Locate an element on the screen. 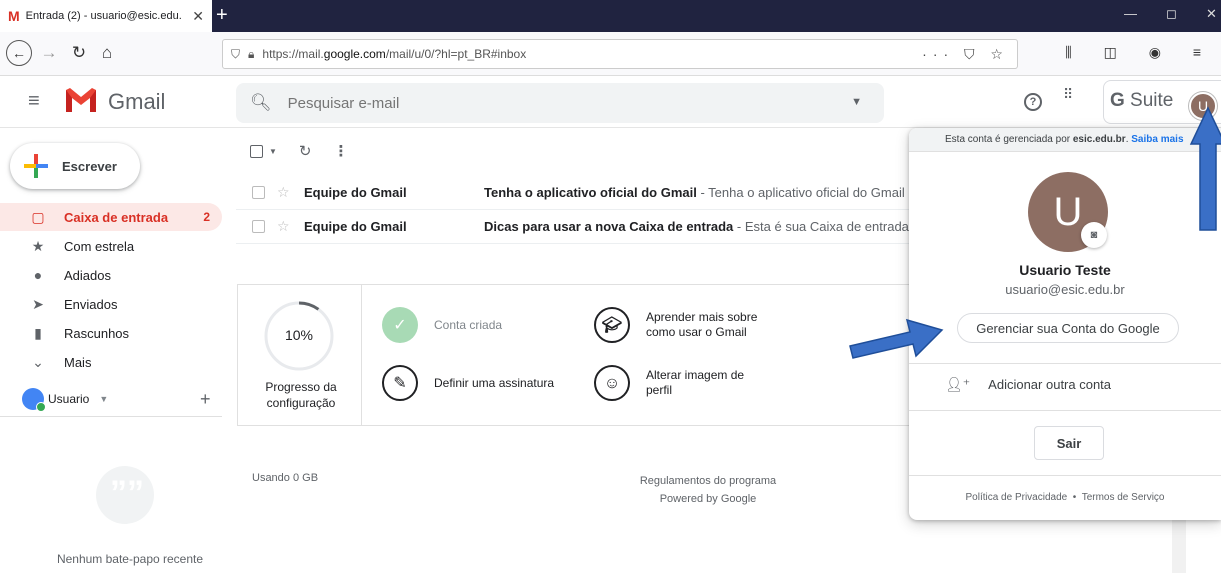  gmail-logo-icon is located at coordinates (81, 100).